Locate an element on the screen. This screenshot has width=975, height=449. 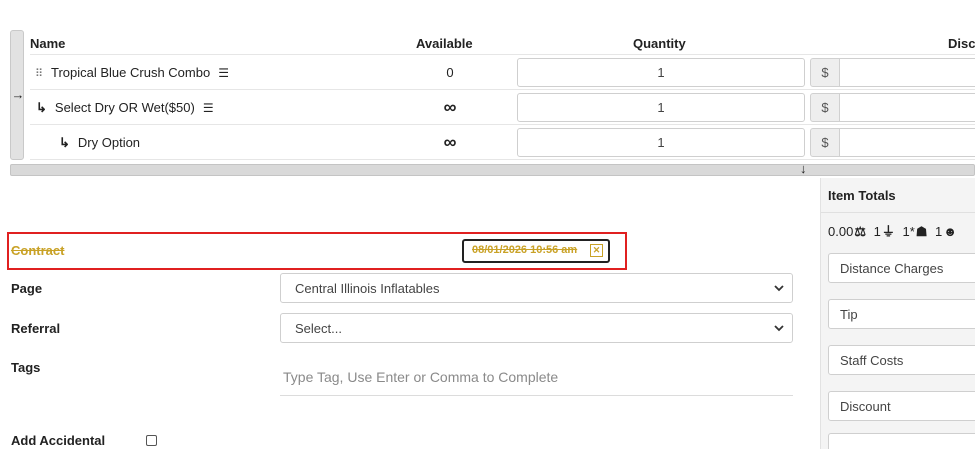
item-name: Dry Option is located at coordinates (109, 142).